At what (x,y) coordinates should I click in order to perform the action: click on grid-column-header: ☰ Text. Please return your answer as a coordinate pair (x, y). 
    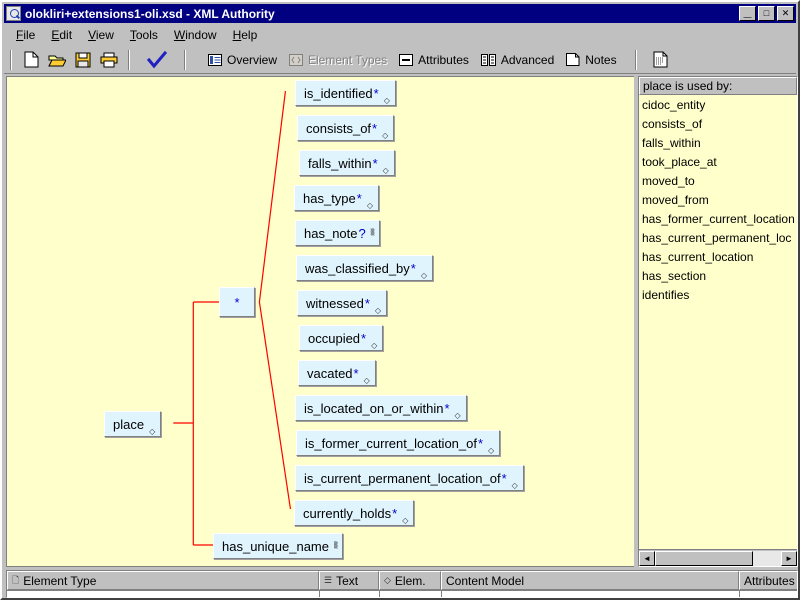
    Looking at the image, I should click on (349, 580).